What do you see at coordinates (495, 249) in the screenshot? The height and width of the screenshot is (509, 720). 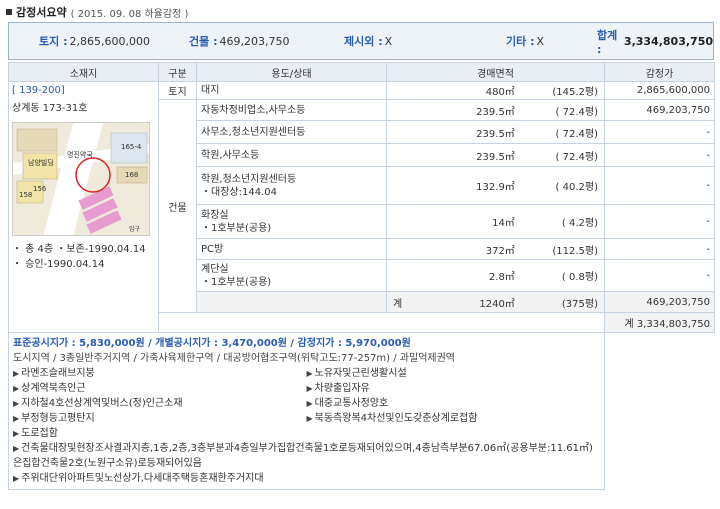 I see `building-area-cell: 372㎡ (112.5평)` at bounding box center [495, 249].